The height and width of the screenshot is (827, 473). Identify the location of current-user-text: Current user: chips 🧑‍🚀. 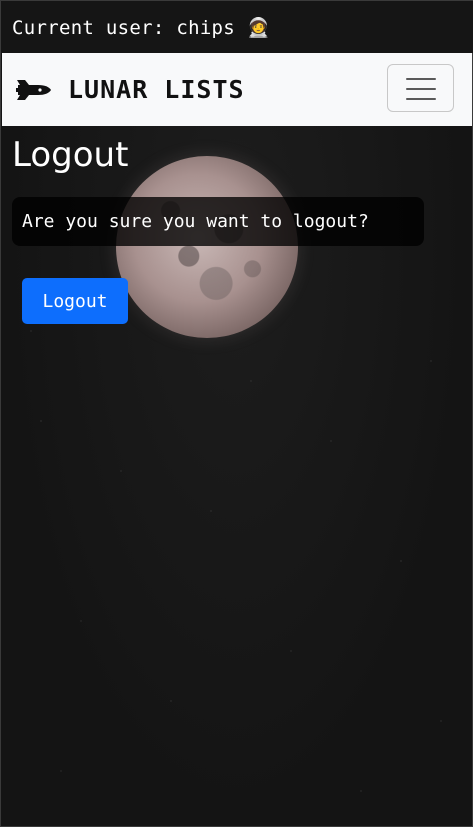
(141, 28).